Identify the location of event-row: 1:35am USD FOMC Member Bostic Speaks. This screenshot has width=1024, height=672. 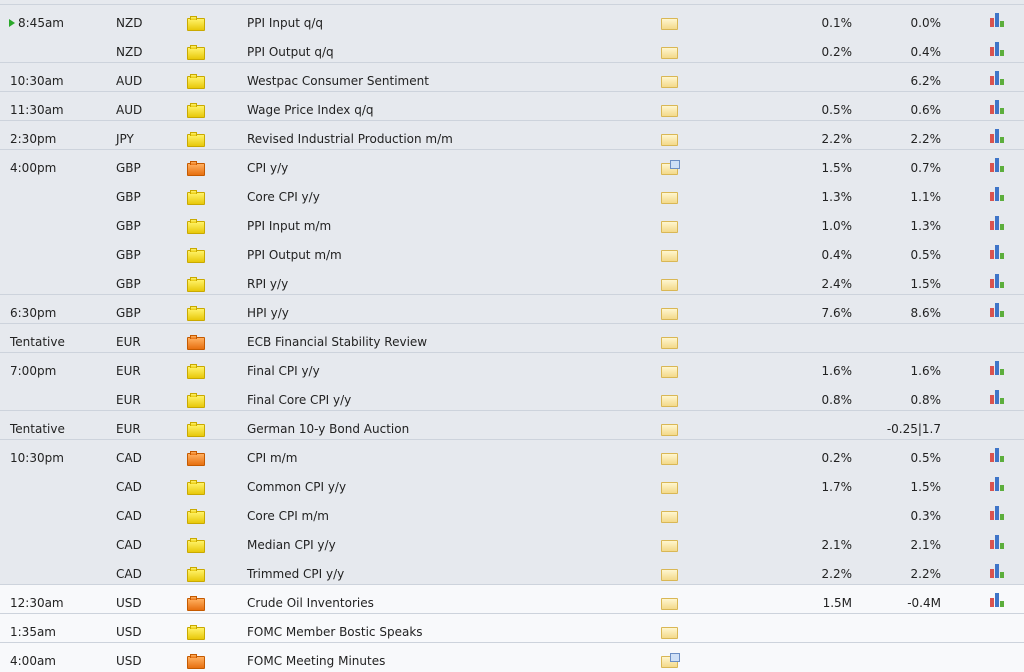
(512, 628).